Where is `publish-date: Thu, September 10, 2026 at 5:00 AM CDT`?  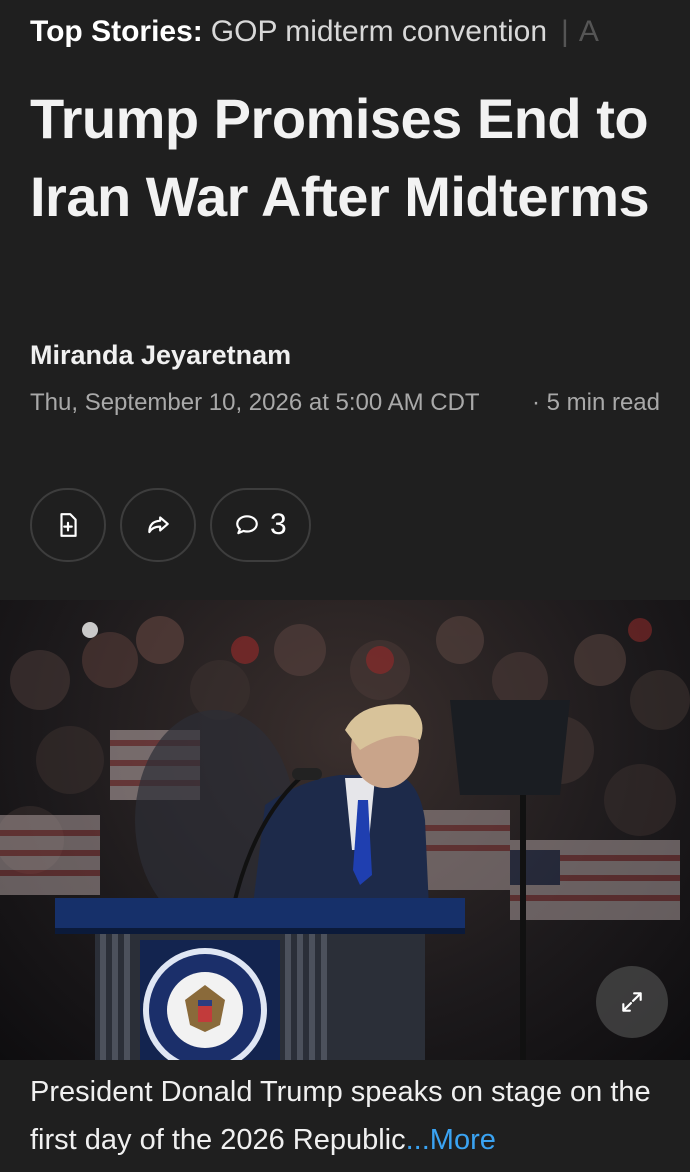 publish-date: Thu, September 10, 2026 at 5:00 AM CDT is located at coordinates (255, 402).